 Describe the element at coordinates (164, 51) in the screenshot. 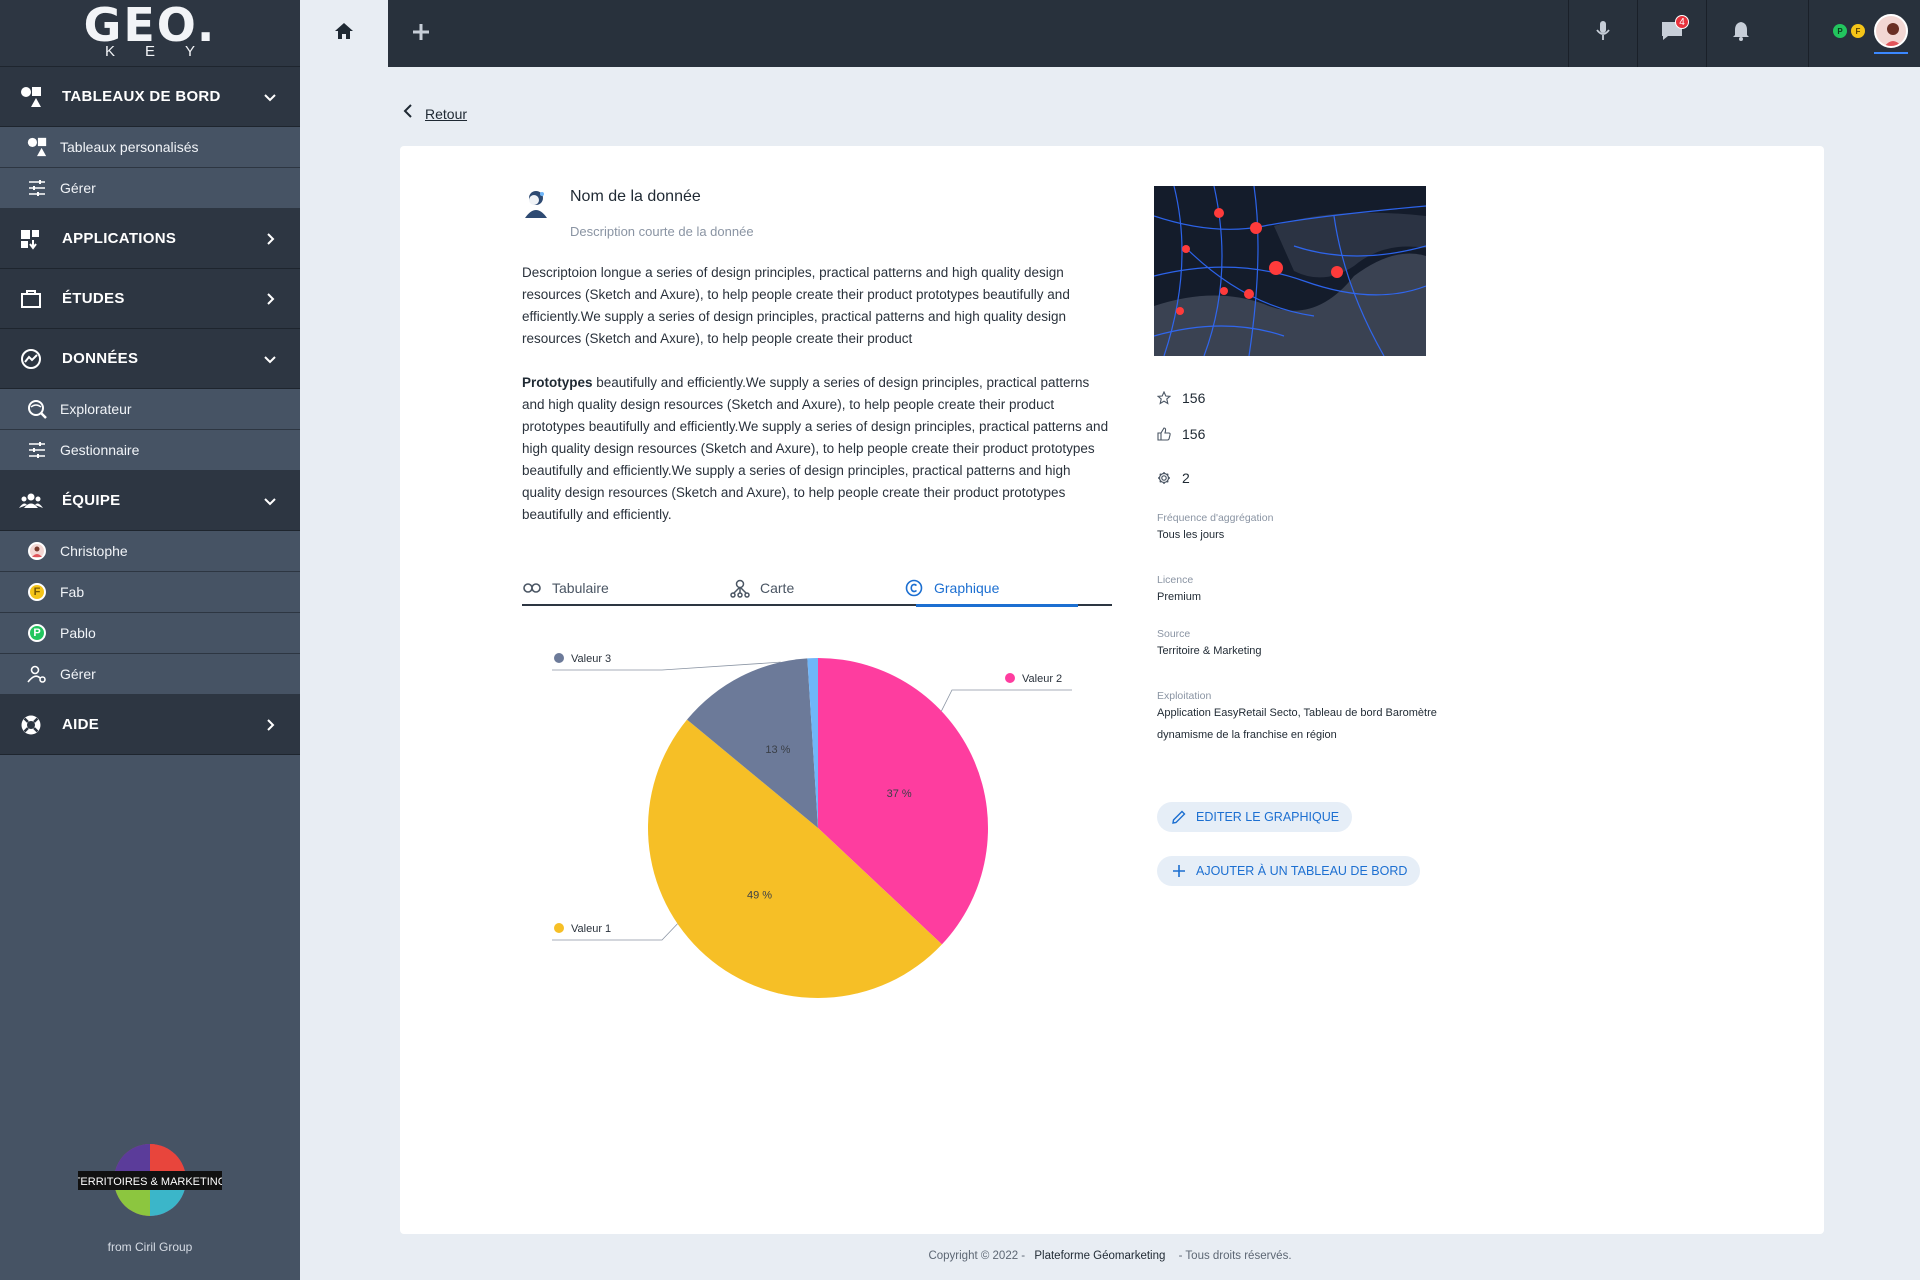

I see `logo-sub-text: KEY` at that location.